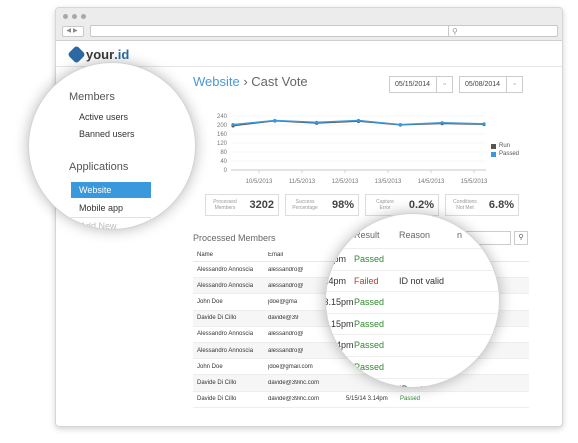 The width and height of the screenshot is (578, 443). What do you see at coordinates (216, 81) in the screenshot?
I see `breadcrumb-parent: Website` at bounding box center [216, 81].